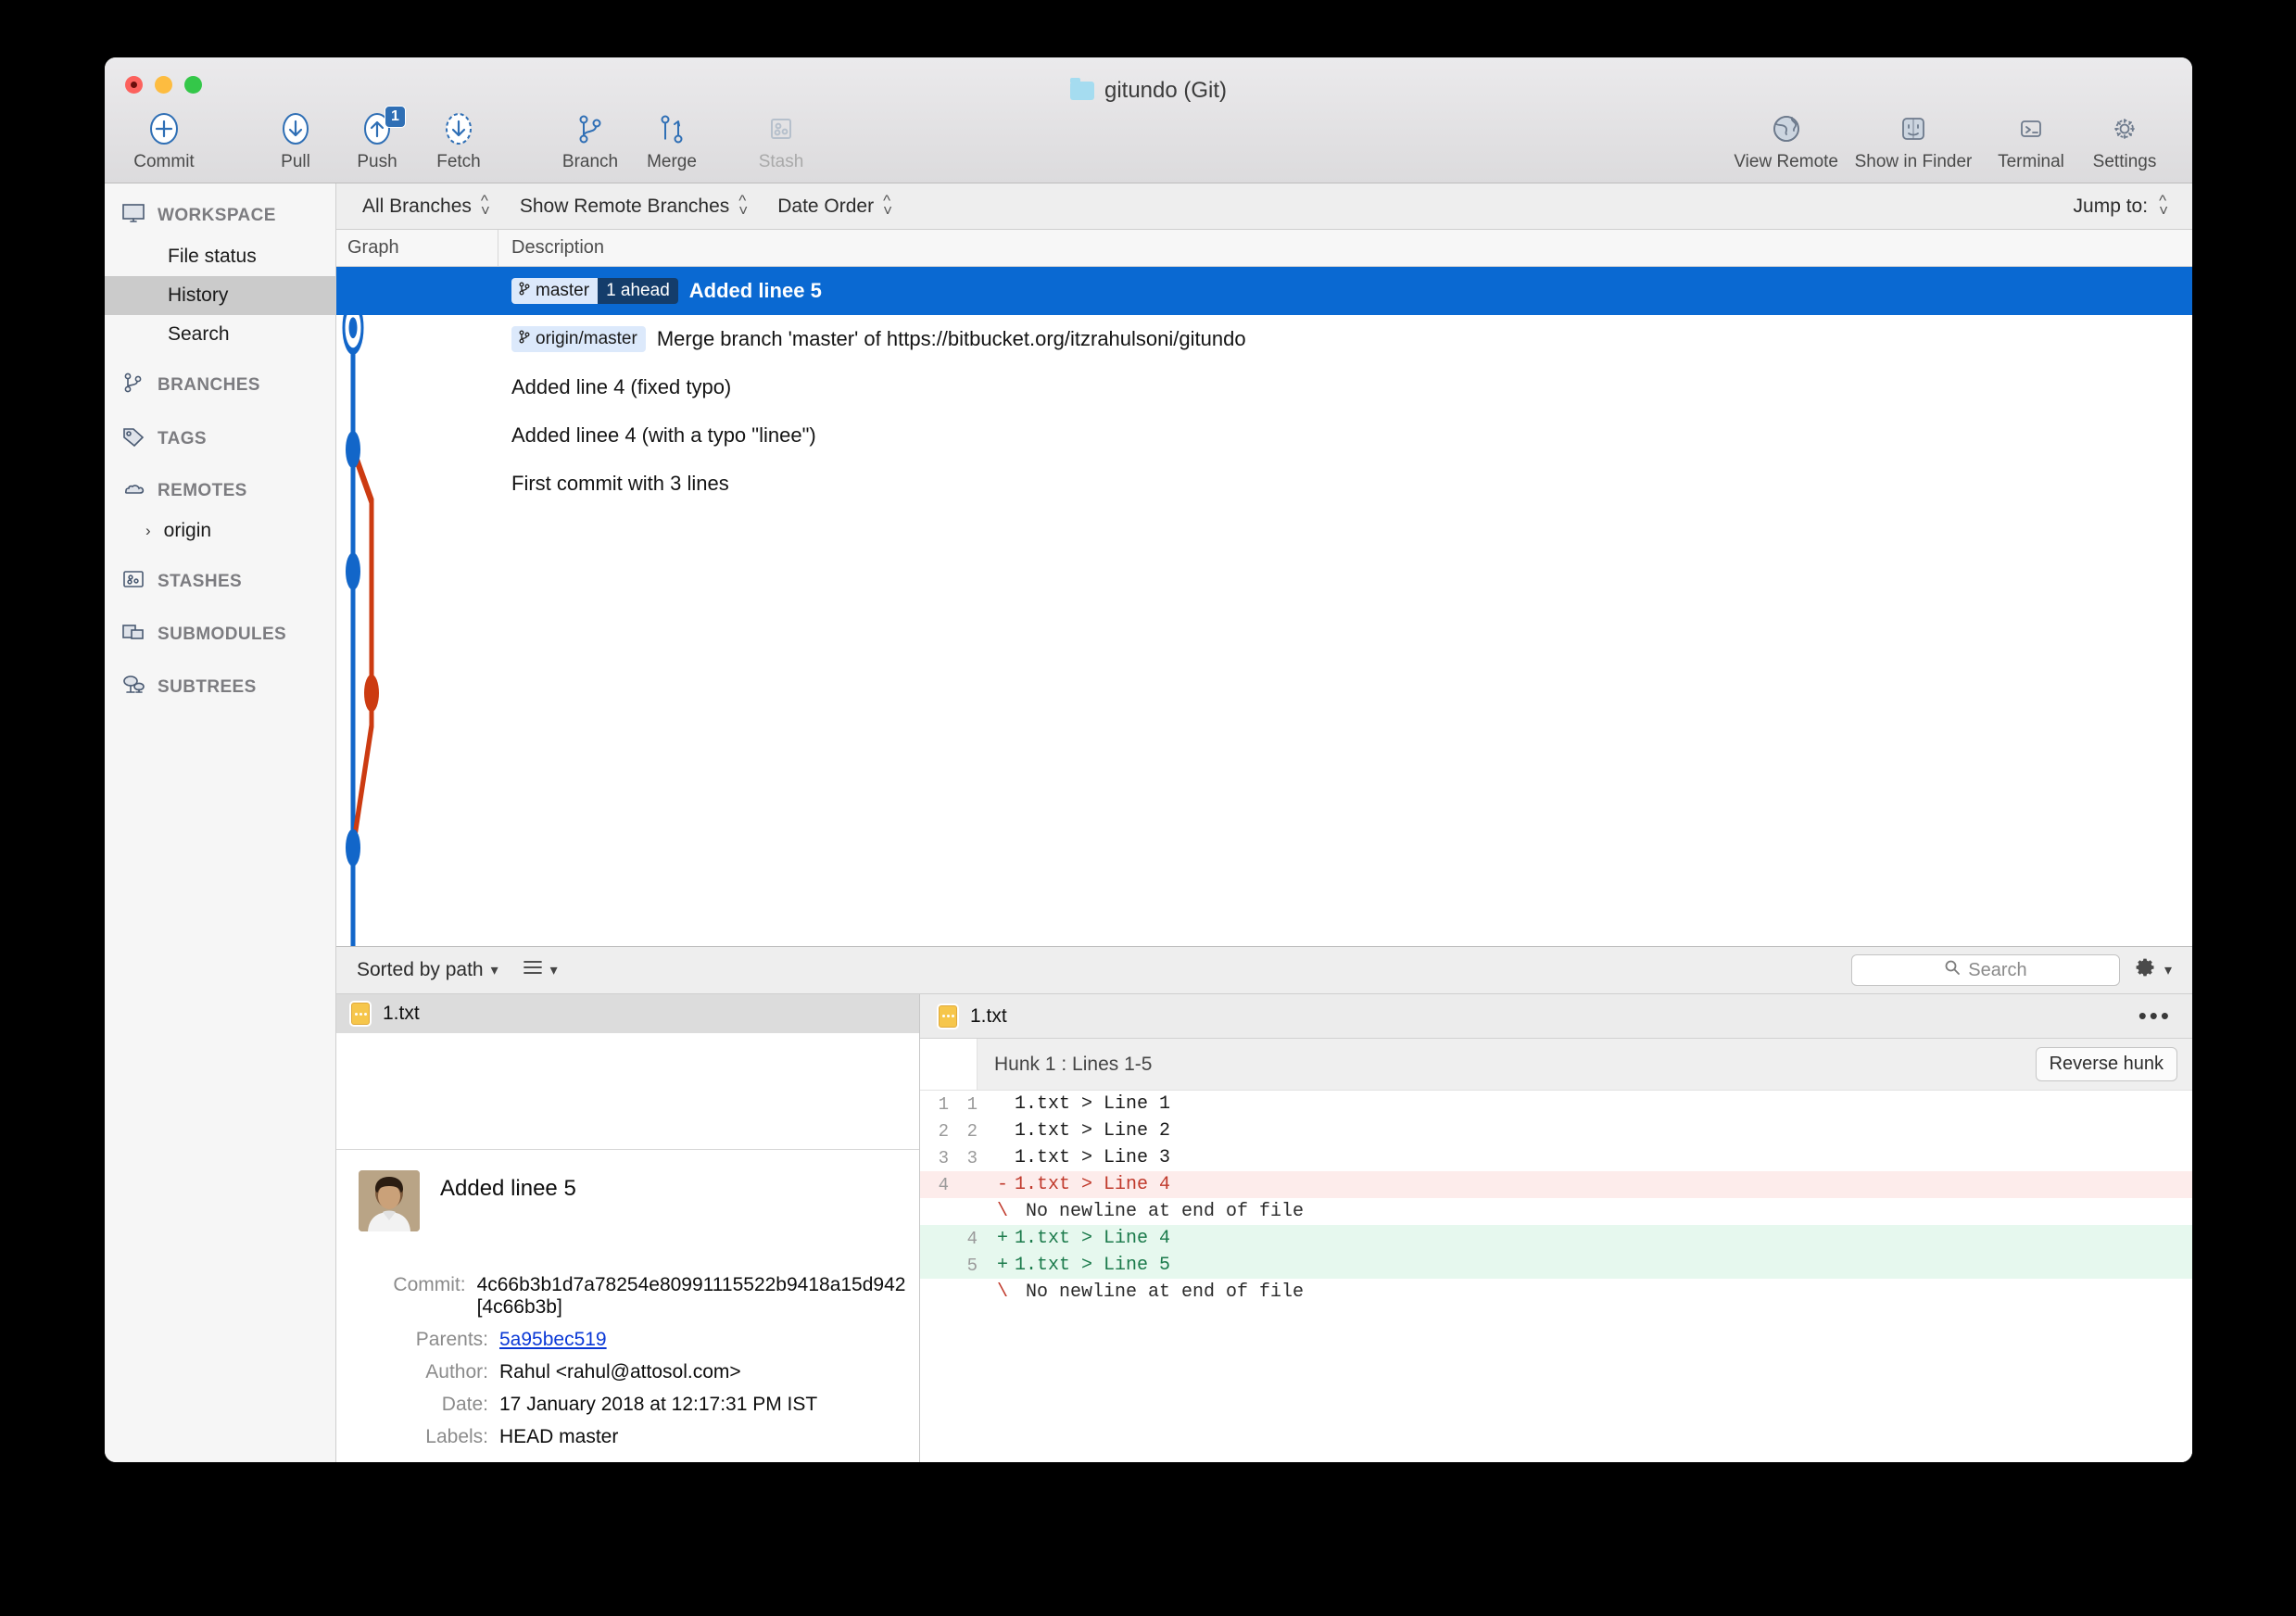  What do you see at coordinates (220, 295) in the screenshot?
I see `sidebar-item-history: History` at bounding box center [220, 295].